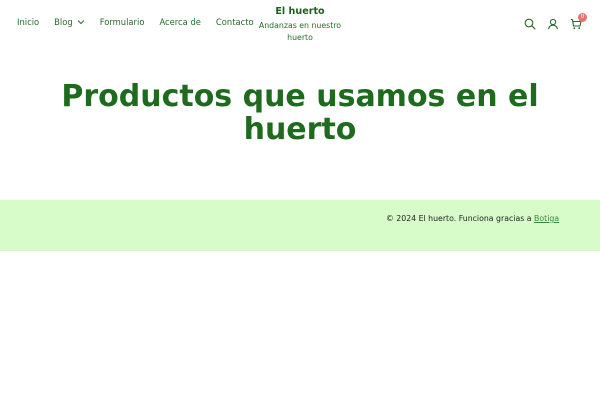  What do you see at coordinates (582, 17) in the screenshot?
I see `cart-count-badge: 0` at bounding box center [582, 17].